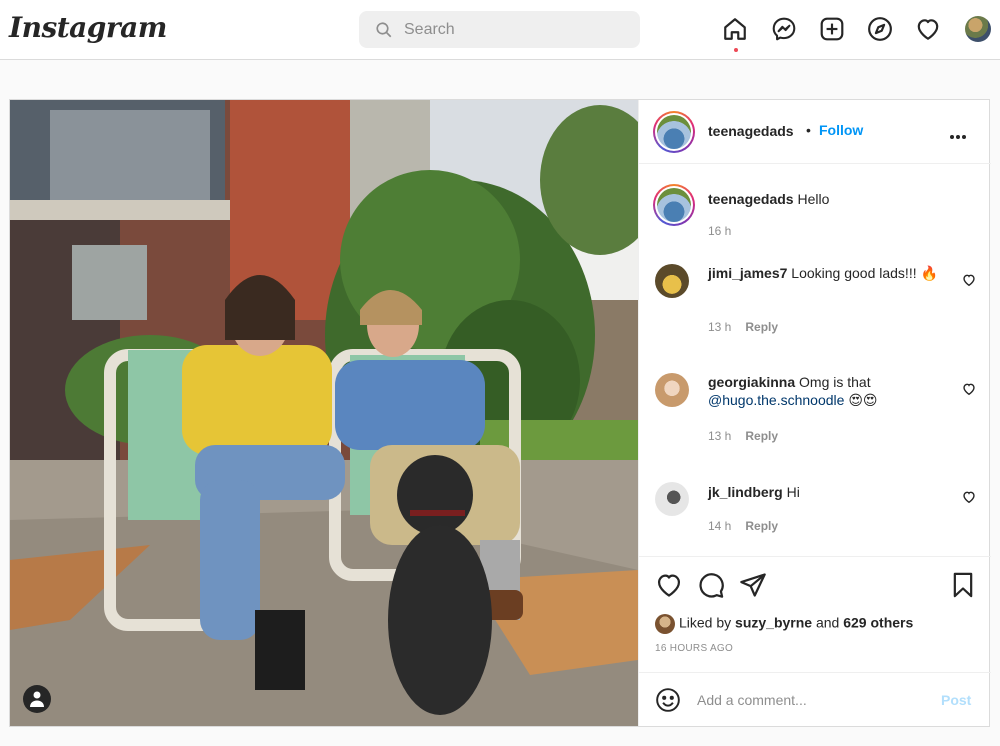  Describe the element at coordinates (669, 585) in the screenshot. I see `like-heart-icon` at that location.